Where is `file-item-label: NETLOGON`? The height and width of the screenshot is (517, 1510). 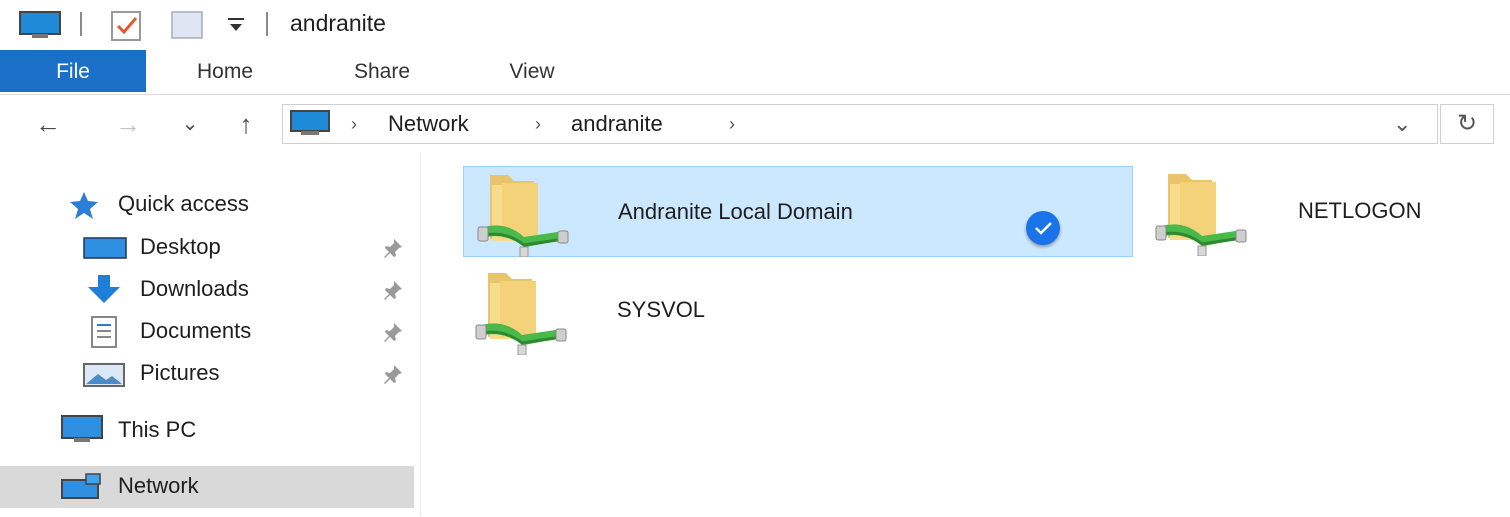
file-item-label: NETLOGON is located at coordinates (1360, 210).